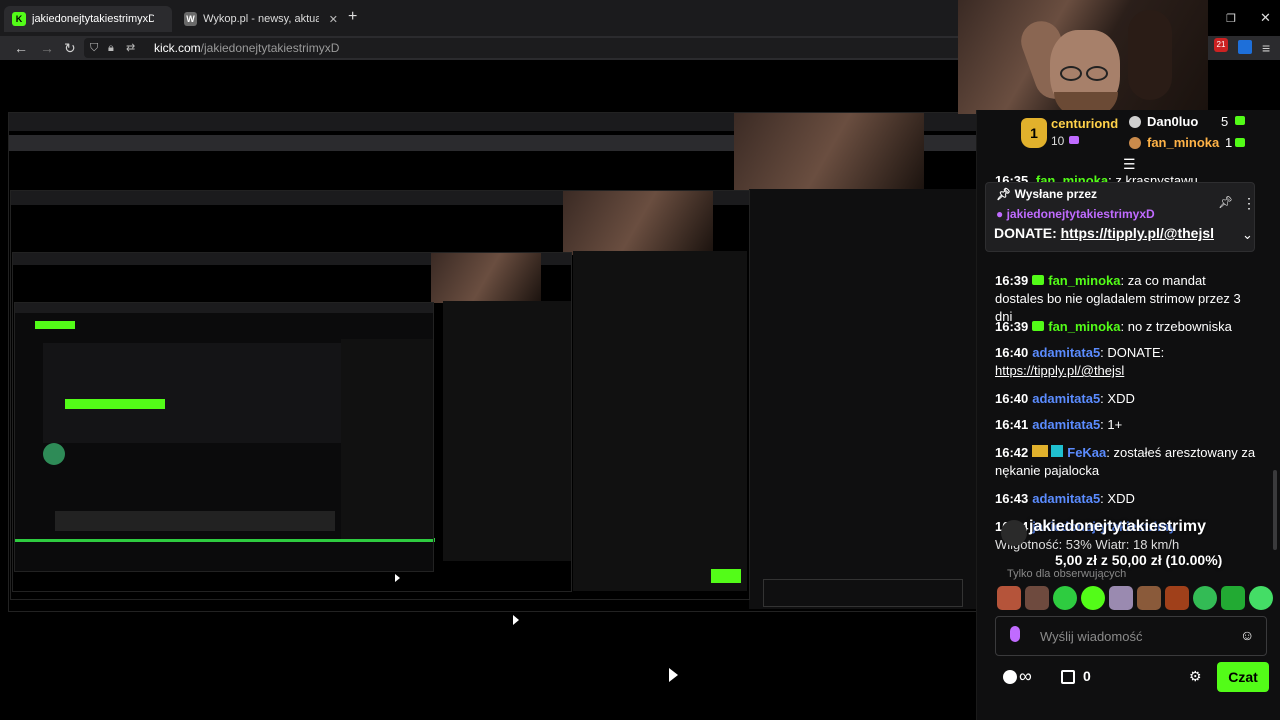 Image resolution: width=1280 pixels, height=720 pixels. I want to click on chat-message: 16:39 fan_minoka: no z trzebowniska, so click(1113, 326).